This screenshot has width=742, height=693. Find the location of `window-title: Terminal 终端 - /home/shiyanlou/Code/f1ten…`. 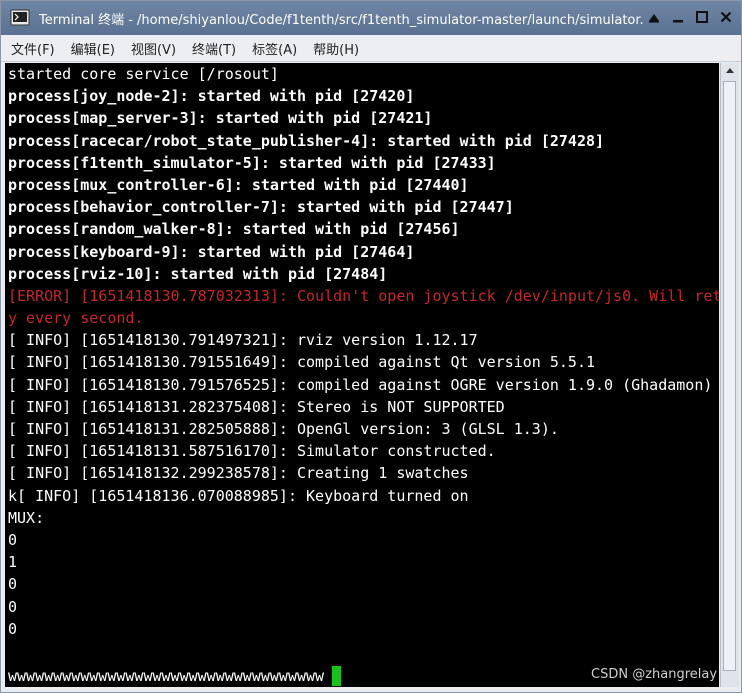

window-title: Terminal 终端 - /home/shiyanlou/Code/f1ten… is located at coordinates (341, 20).